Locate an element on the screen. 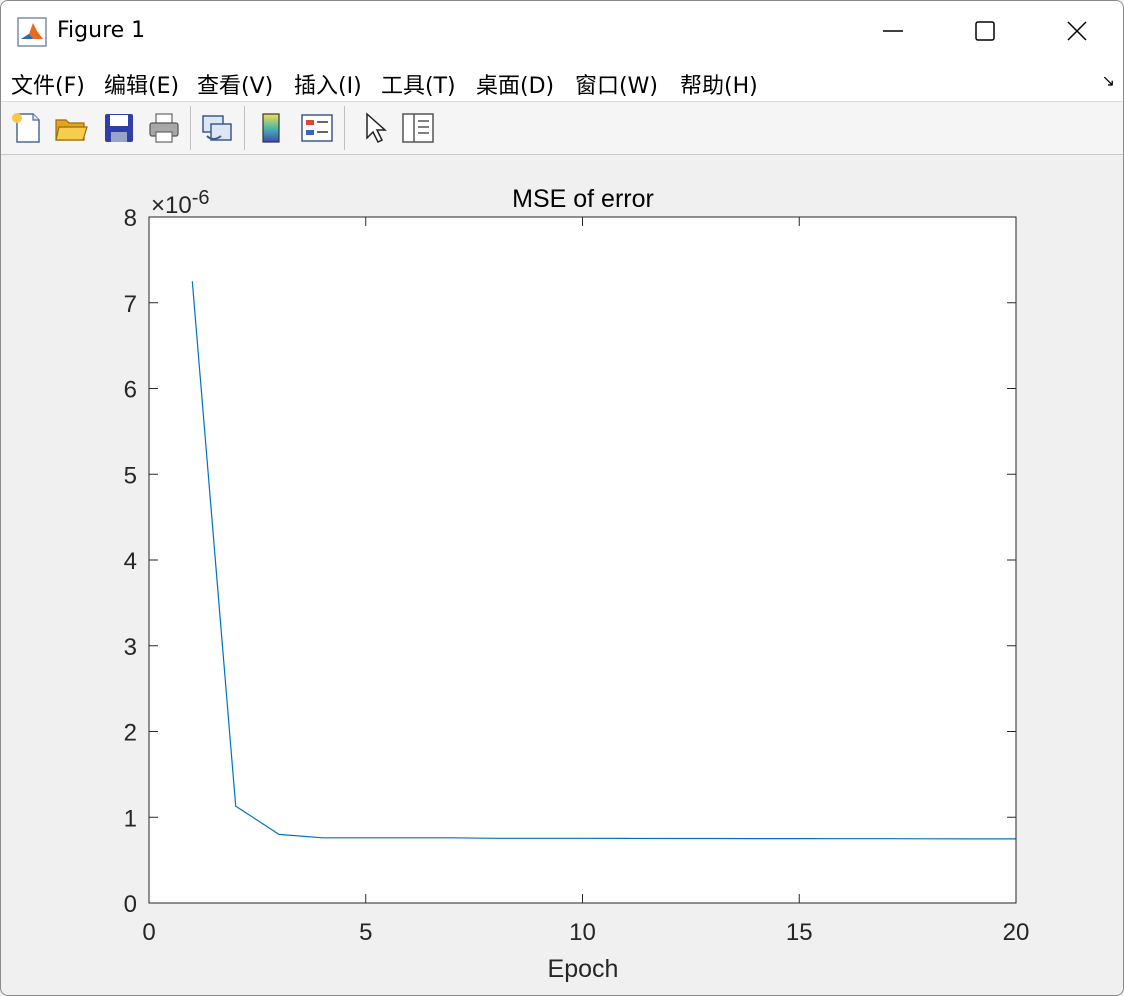 The image size is (1124, 996). new-figure-icon is located at coordinates (27, 128).